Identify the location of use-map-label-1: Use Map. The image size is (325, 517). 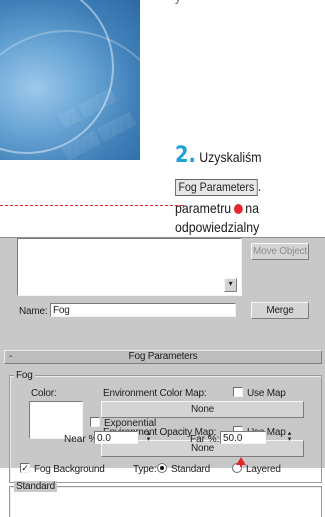
(266, 393).